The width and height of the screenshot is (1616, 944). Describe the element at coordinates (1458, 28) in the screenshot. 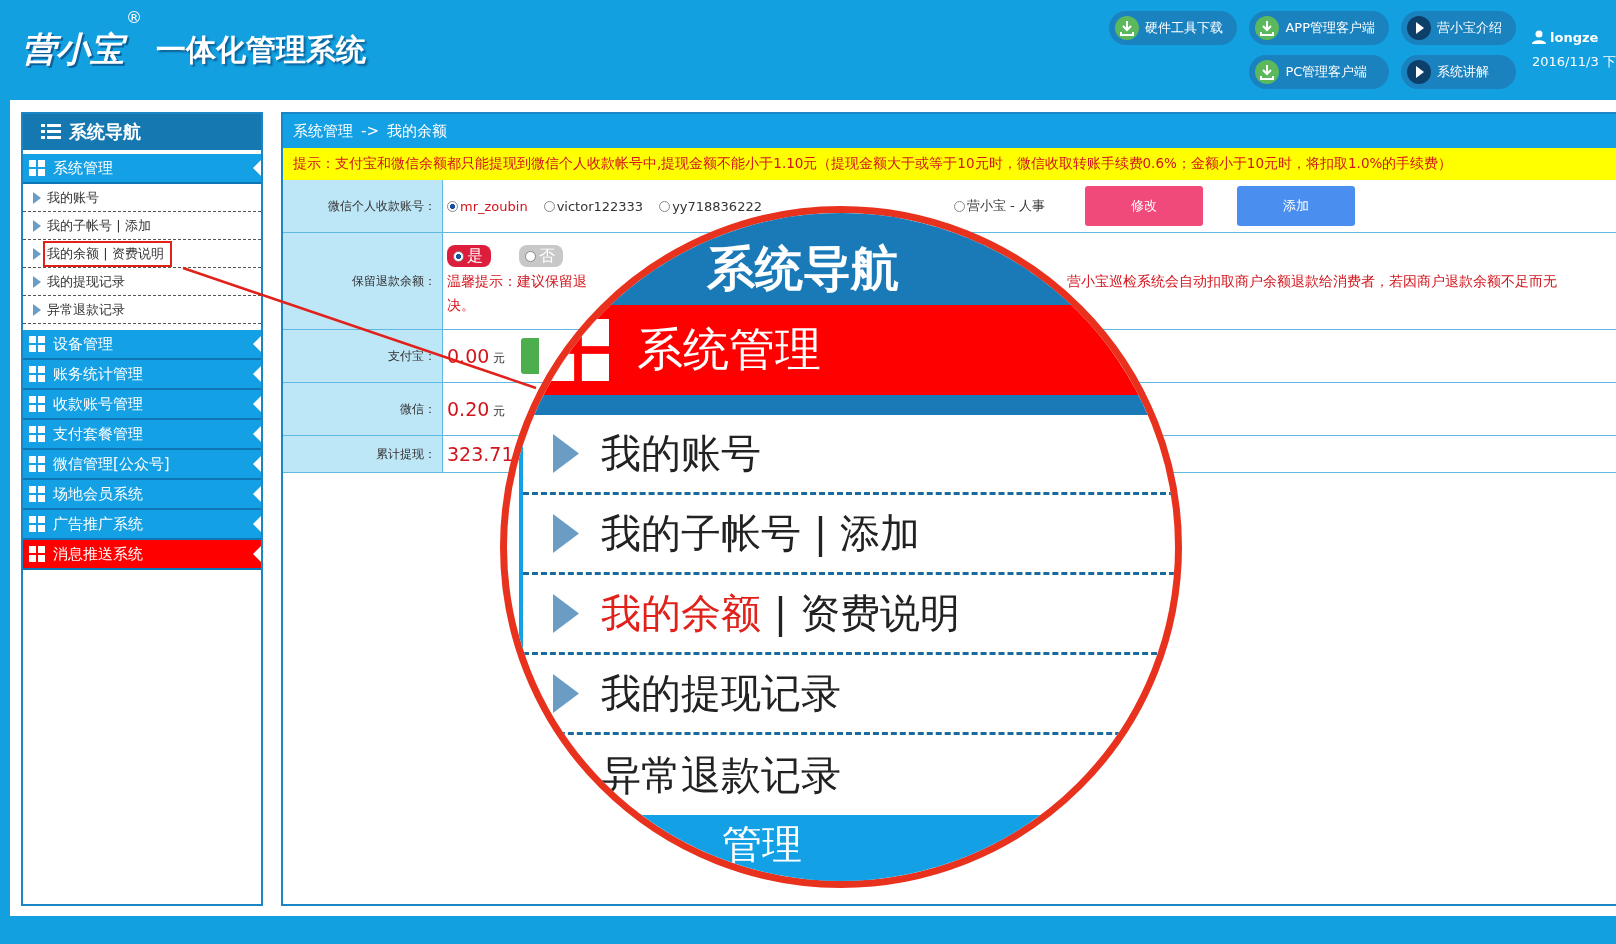

I see `header-button: 营小宝介绍` at that location.